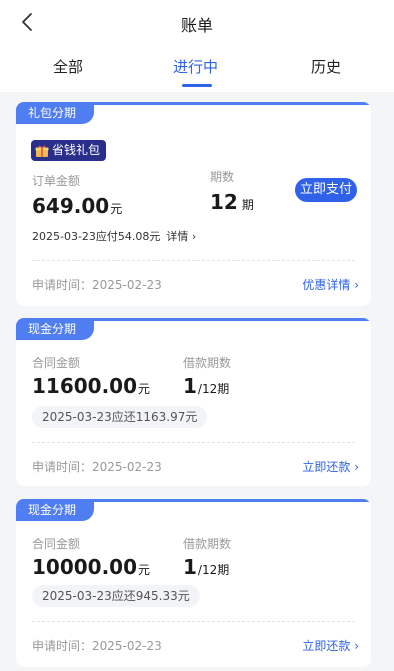  I want to click on contract-amount: 11600.00元, so click(91, 386).